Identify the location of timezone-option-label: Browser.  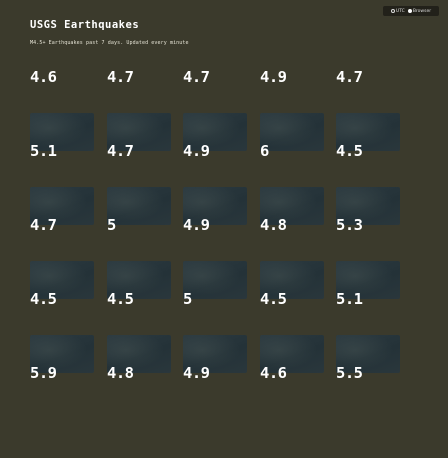
(422, 11).